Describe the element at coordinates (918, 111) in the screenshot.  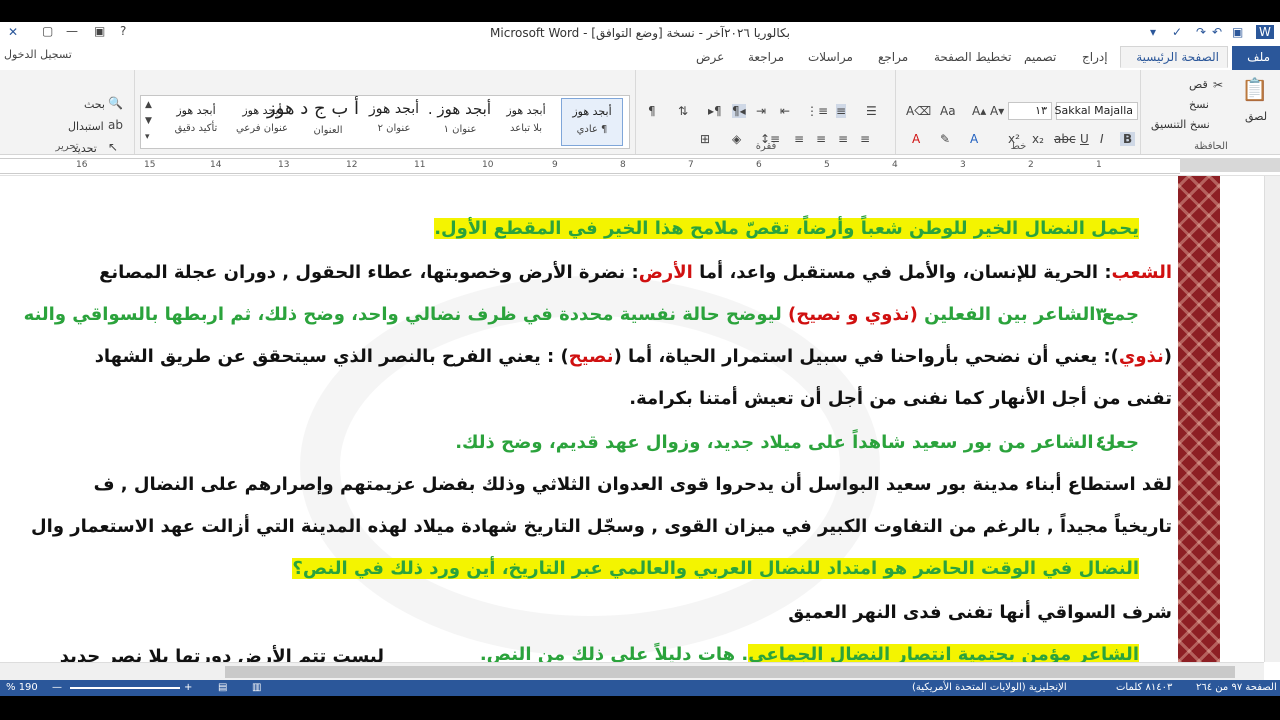
I see `clear-format-icon: A⌫` at that location.